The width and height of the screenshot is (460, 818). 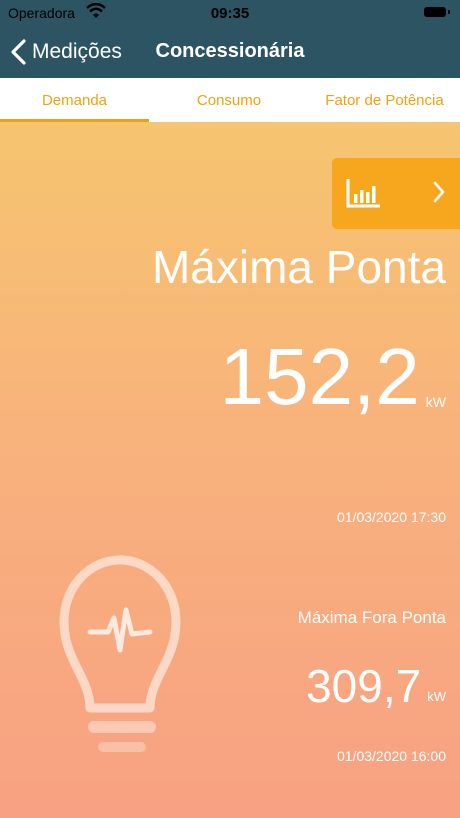 I want to click on off-peak-demand-value: 309,7, so click(x=364, y=686).